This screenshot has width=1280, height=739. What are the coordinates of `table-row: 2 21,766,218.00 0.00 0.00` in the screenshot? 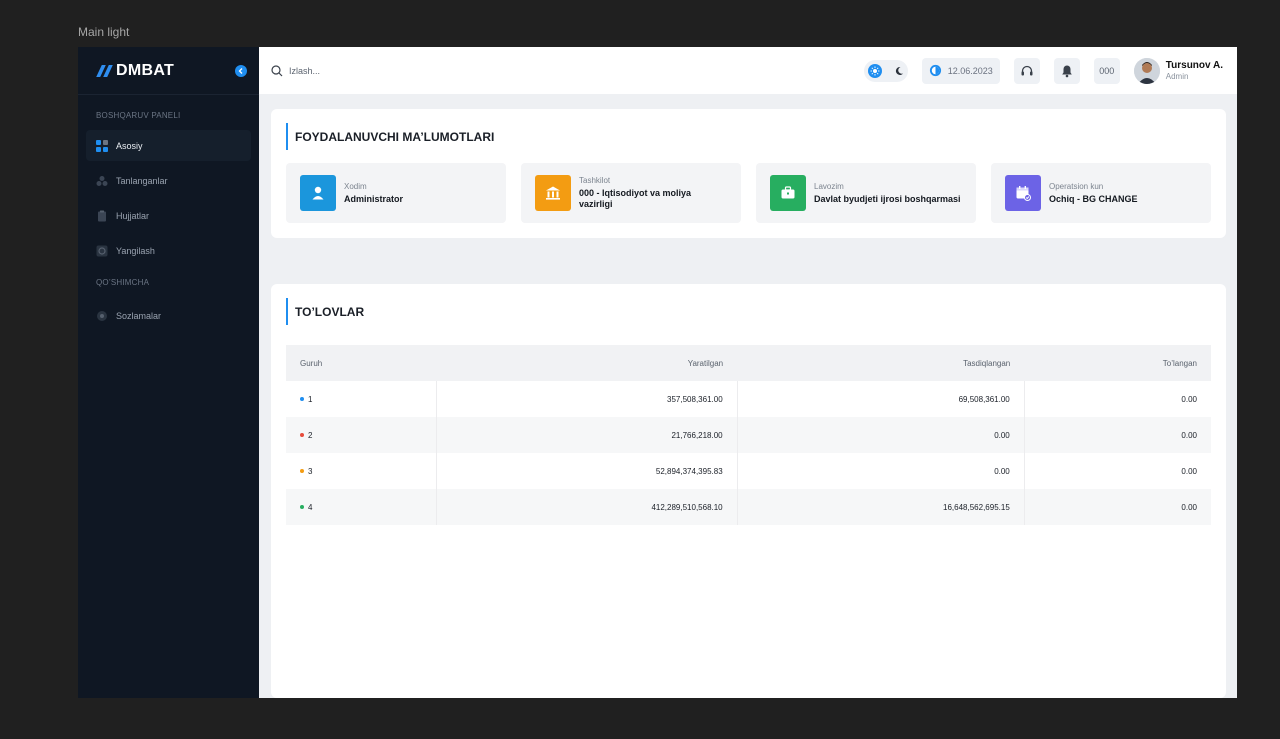 It's located at (748, 435).